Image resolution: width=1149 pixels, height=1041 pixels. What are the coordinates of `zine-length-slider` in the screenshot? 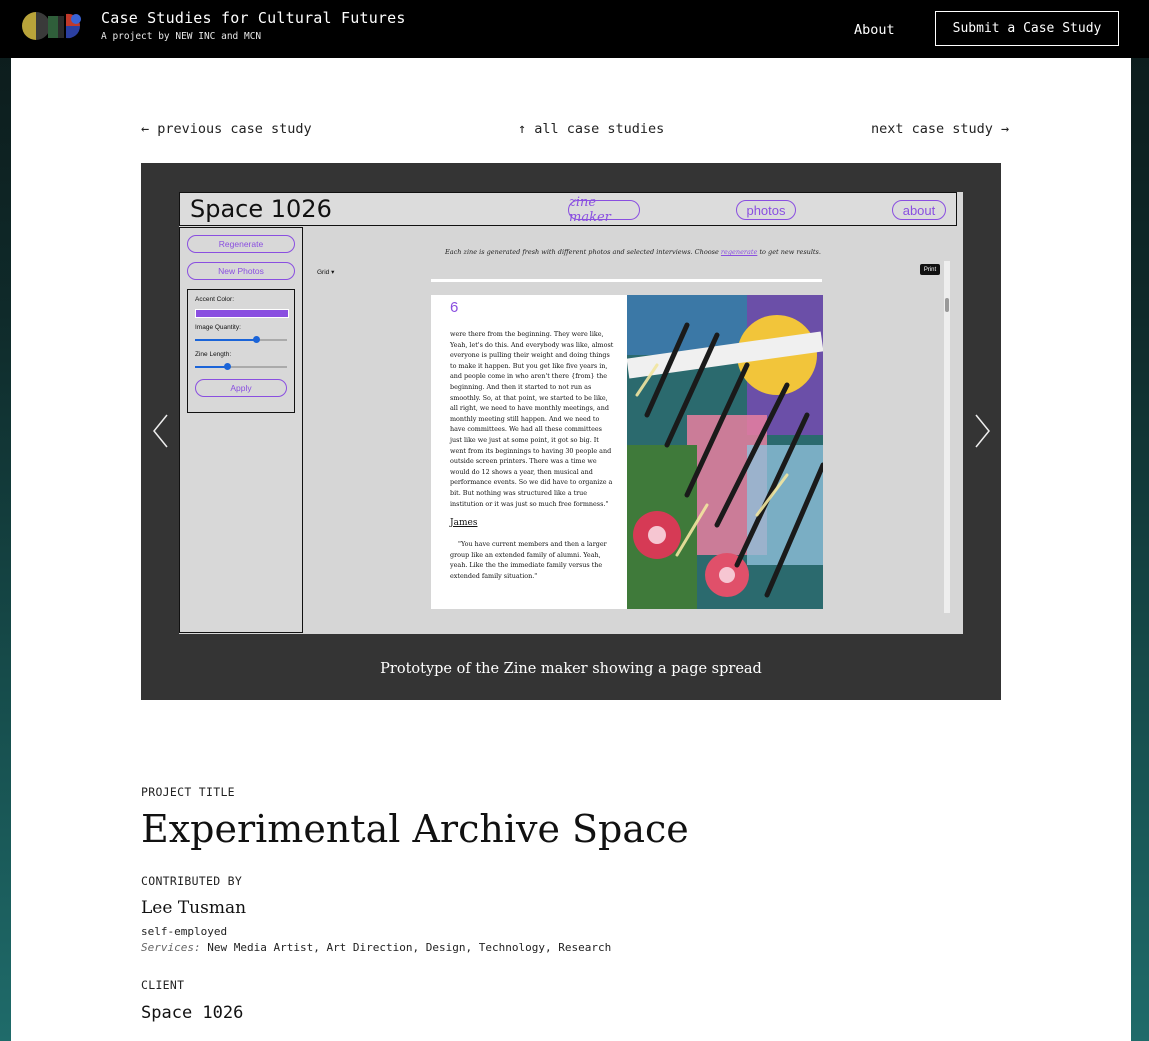 It's located at (241, 366).